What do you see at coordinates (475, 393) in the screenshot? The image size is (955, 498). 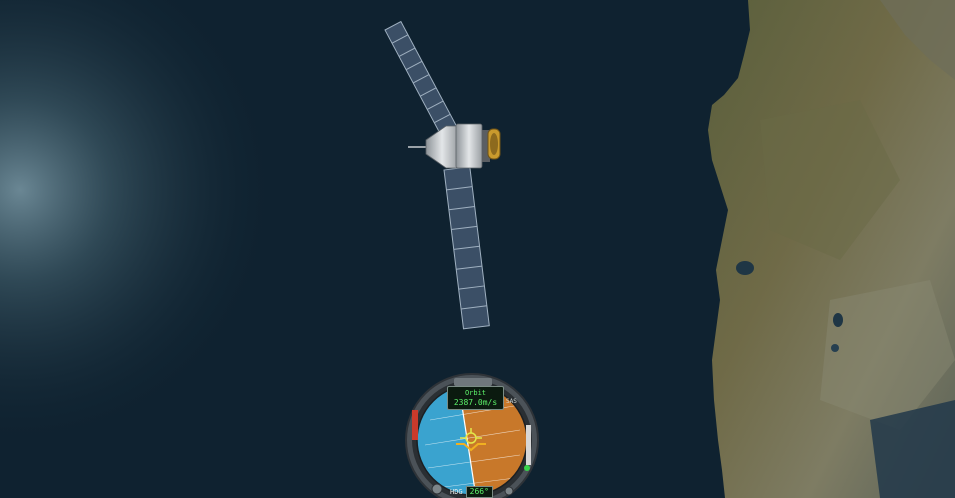 I see `speed-mode-label: Orbit` at bounding box center [475, 393].